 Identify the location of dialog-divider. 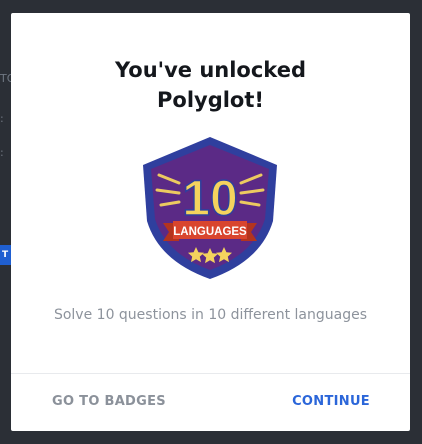
(210, 373).